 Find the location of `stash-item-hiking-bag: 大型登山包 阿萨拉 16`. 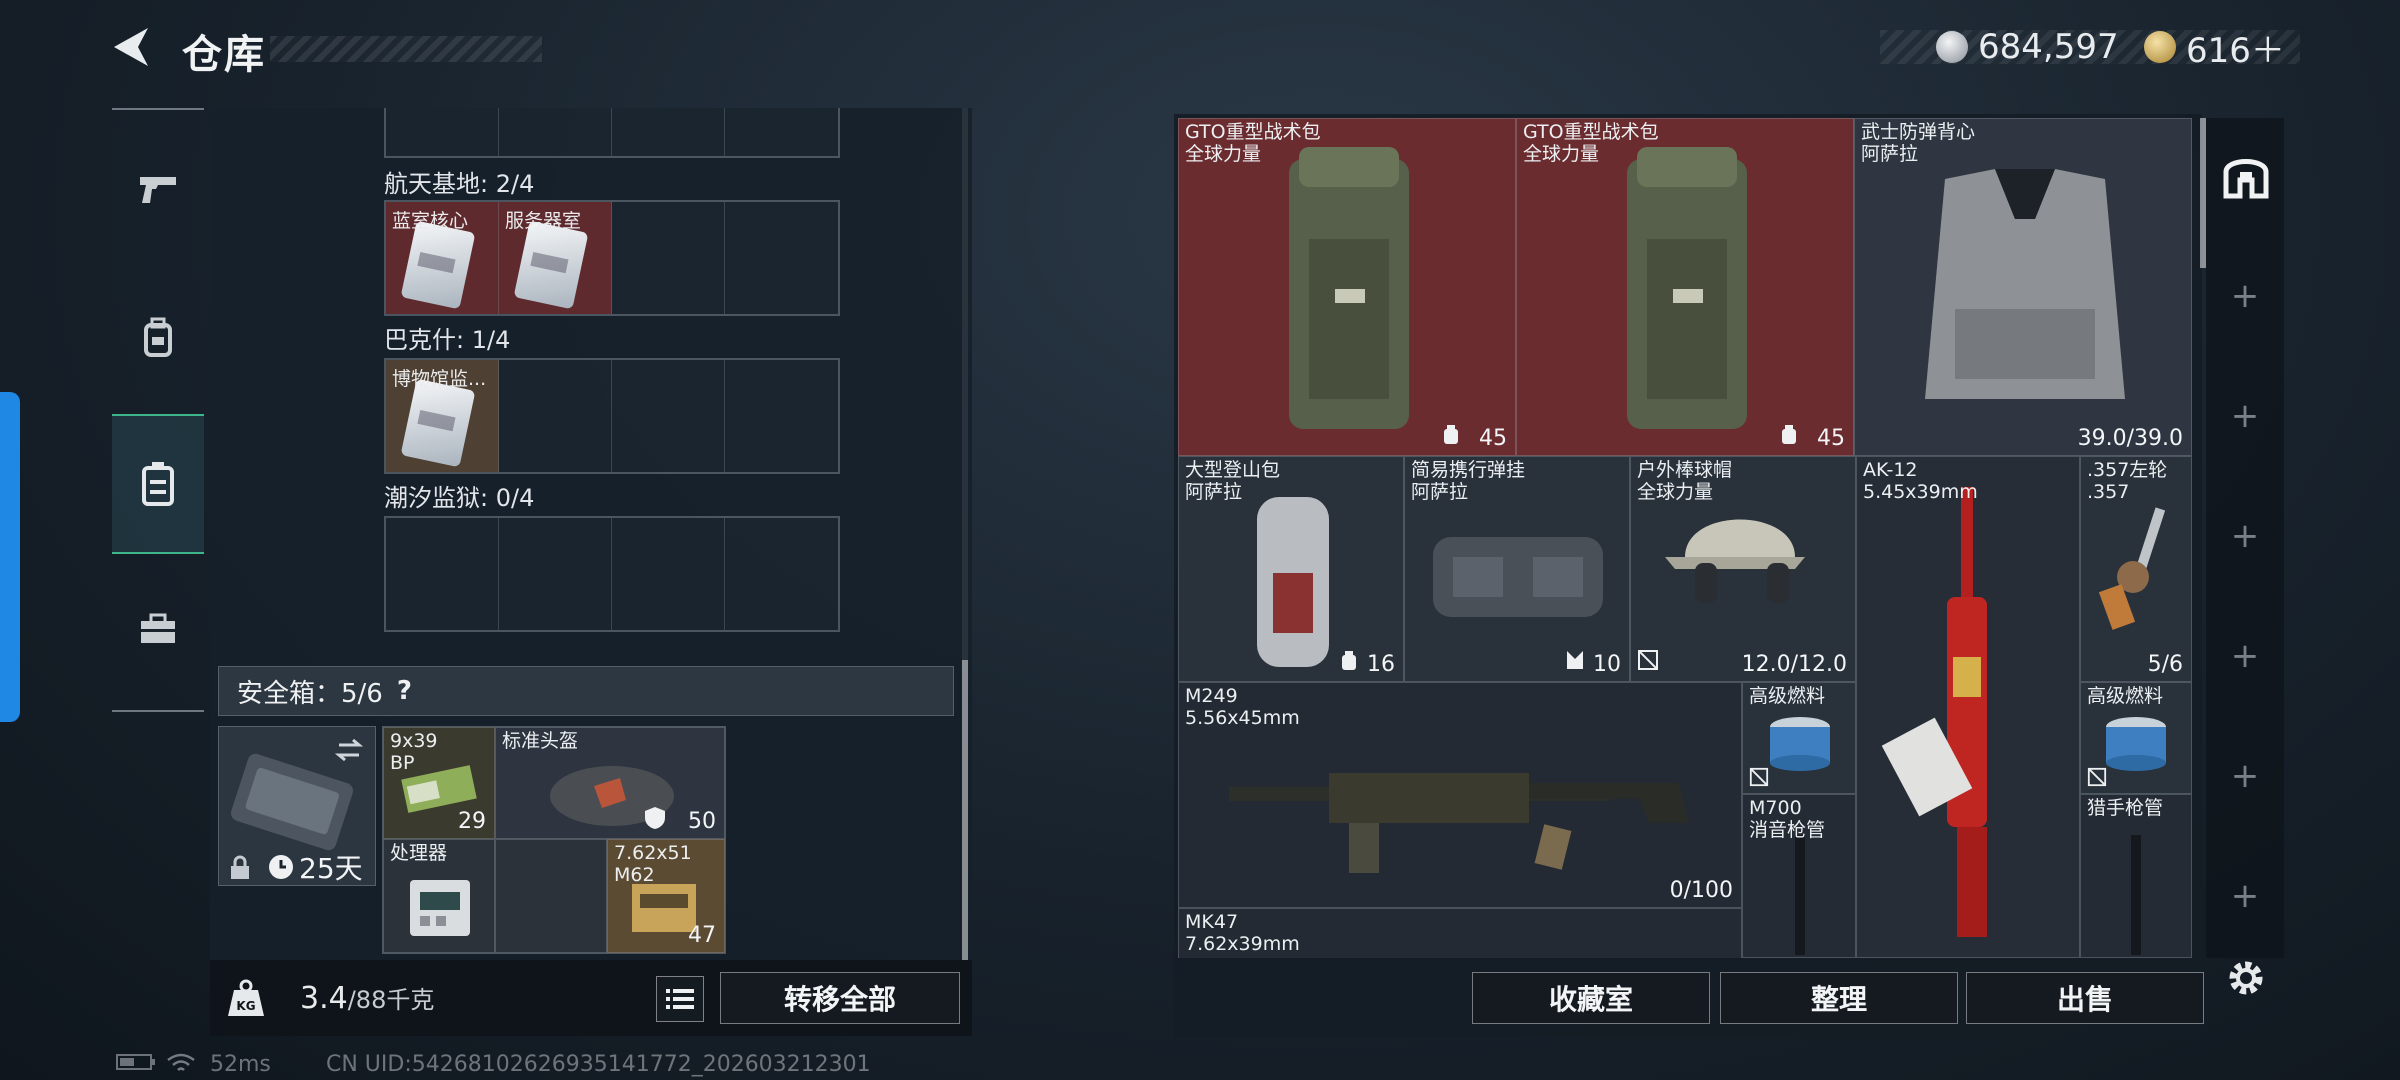

stash-item-hiking-bag: 大型登山包 阿萨拉 16 is located at coordinates (1291, 569).